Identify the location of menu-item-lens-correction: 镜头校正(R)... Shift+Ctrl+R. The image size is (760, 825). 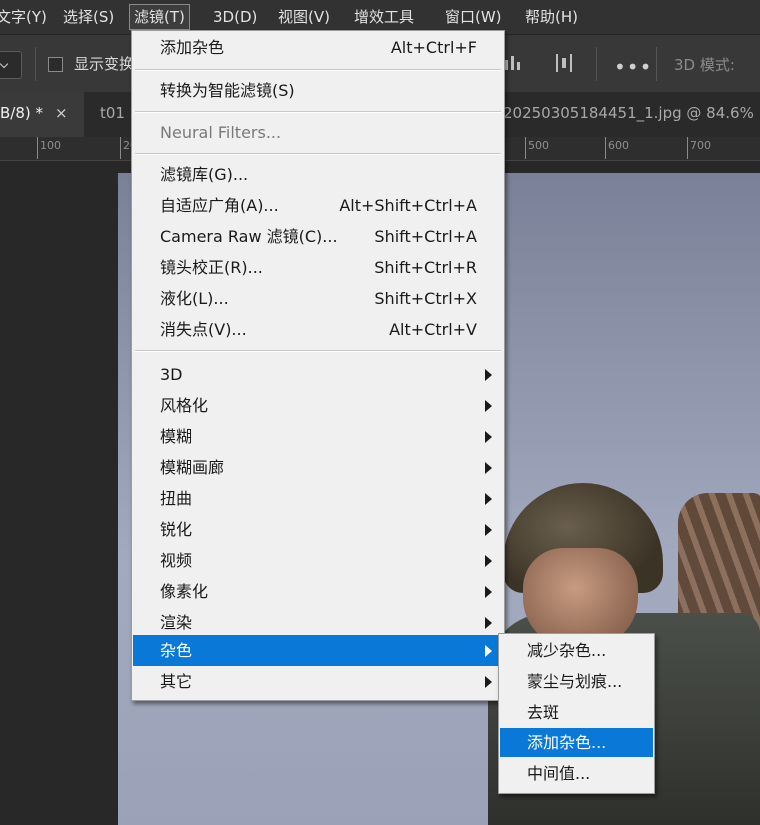
(318, 267).